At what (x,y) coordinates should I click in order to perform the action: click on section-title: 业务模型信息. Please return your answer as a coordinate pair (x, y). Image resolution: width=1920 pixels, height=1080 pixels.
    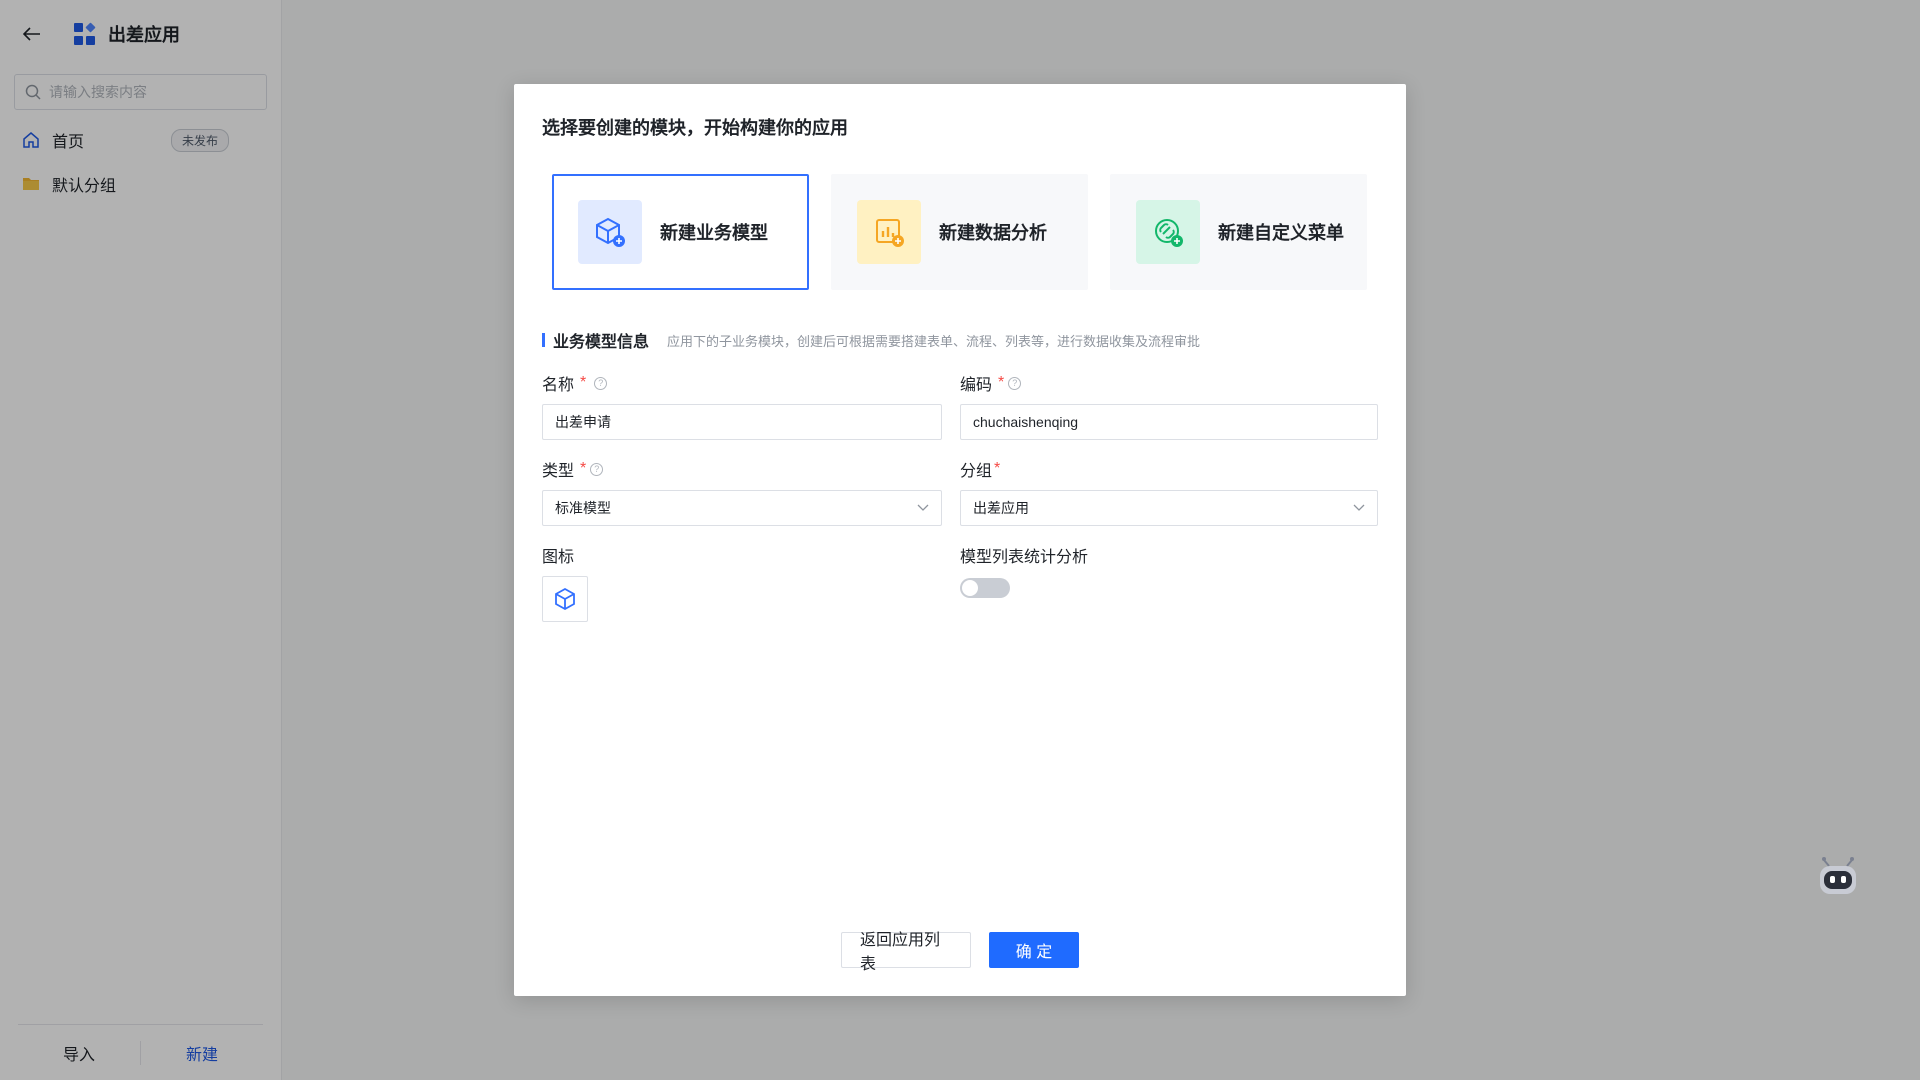
    Looking at the image, I should click on (601, 342).